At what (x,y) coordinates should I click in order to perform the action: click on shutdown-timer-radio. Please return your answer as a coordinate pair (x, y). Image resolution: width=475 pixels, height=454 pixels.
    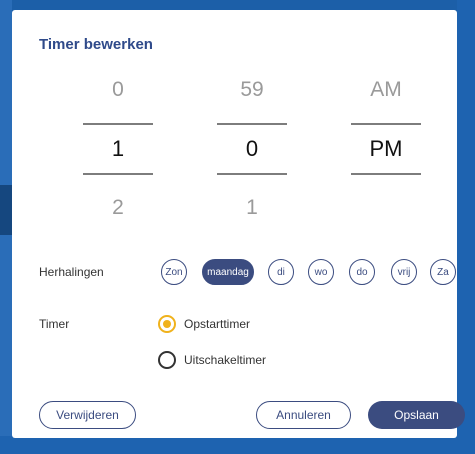
    Looking at the image, I should click on (167, 360).